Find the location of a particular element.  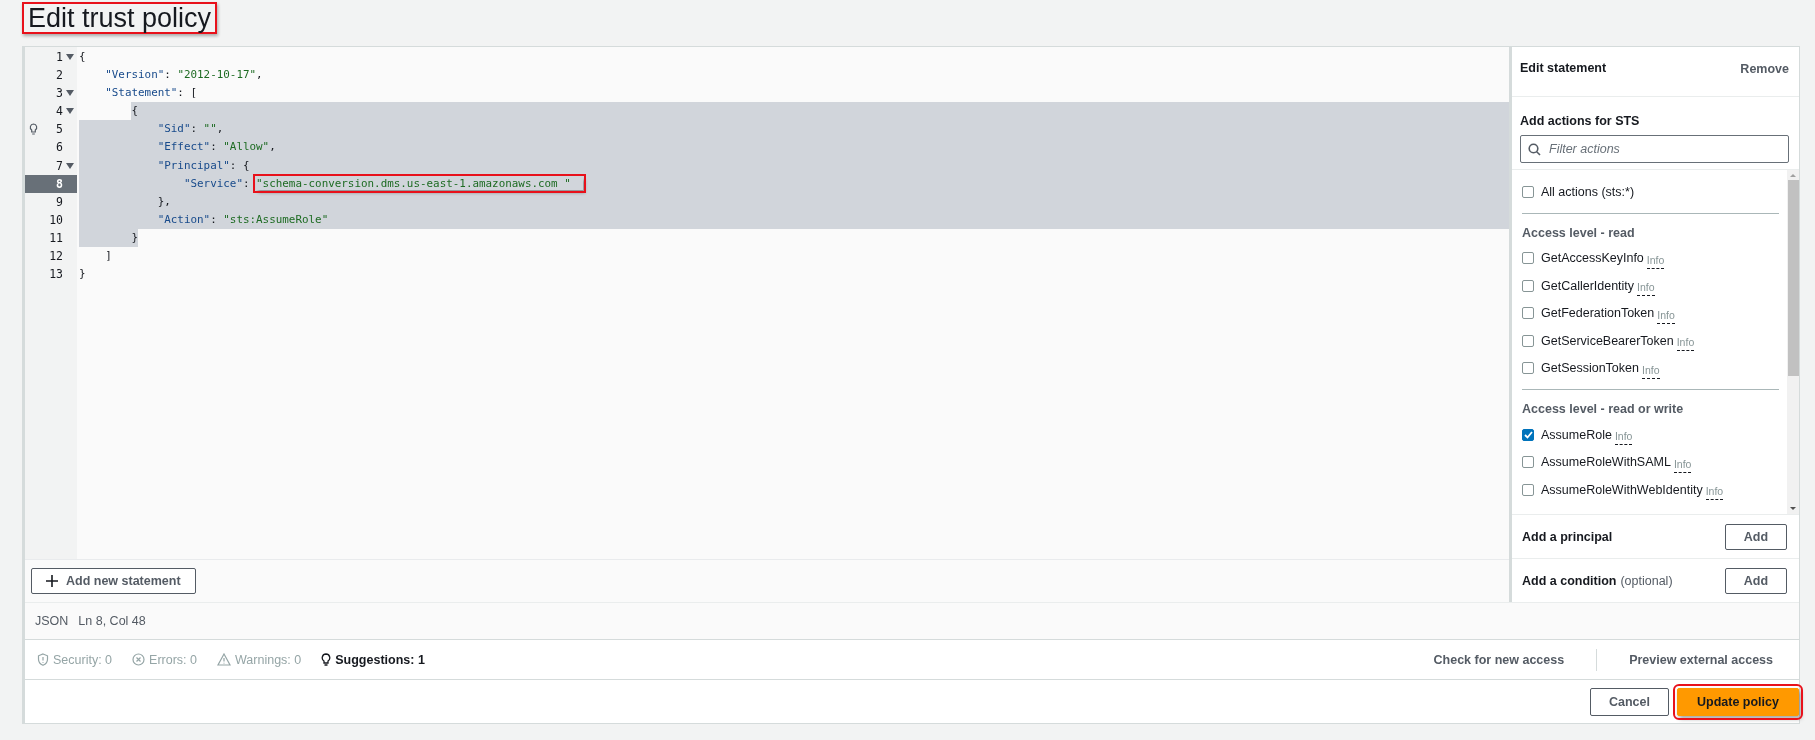

remove-button: Remove is located at coordinates (1764, 68).